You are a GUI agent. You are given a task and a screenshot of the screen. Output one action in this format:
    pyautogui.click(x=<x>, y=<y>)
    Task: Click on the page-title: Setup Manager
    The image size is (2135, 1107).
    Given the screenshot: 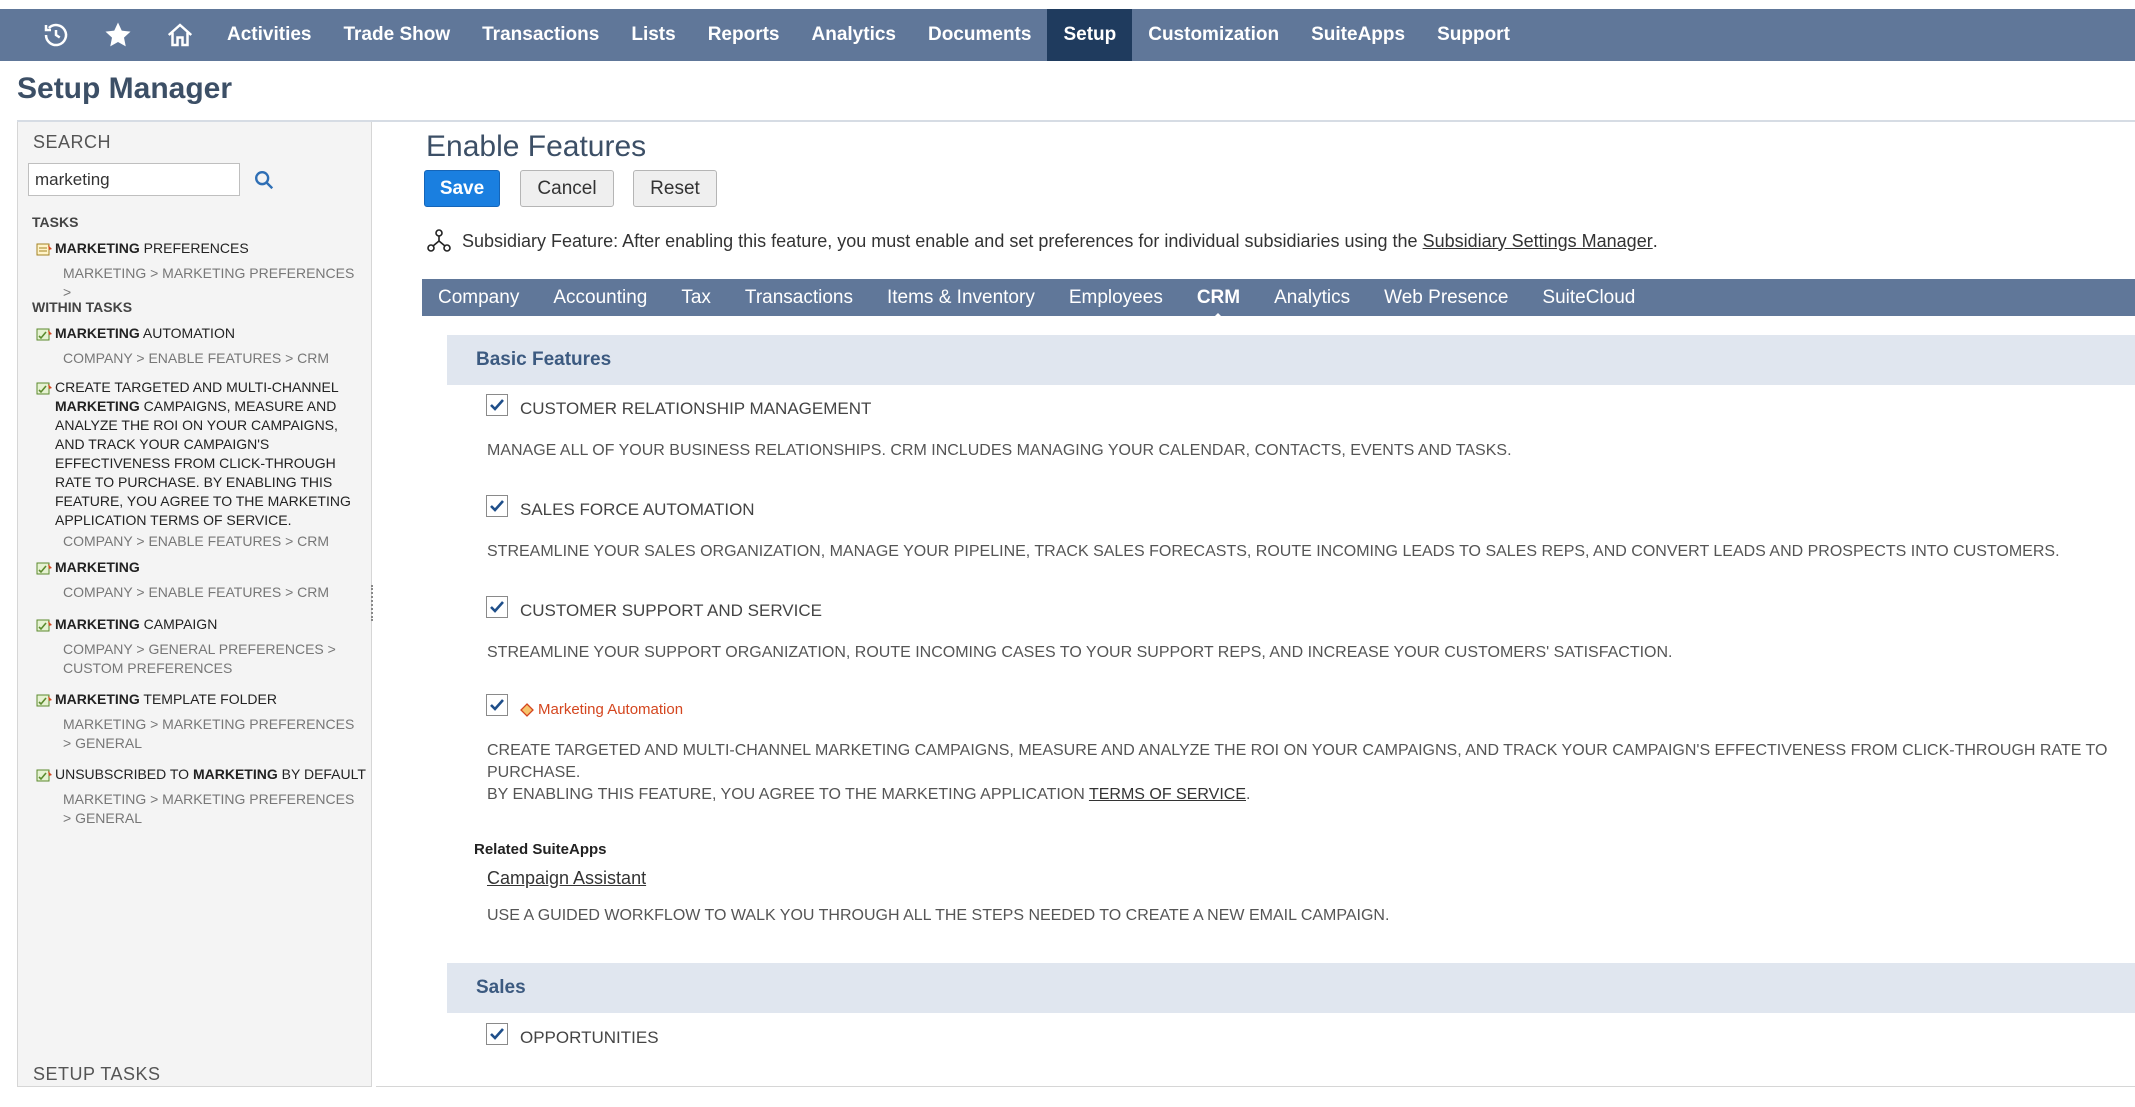 What is the action you would take?
    pyautogui.click(x=125, y=88)
    